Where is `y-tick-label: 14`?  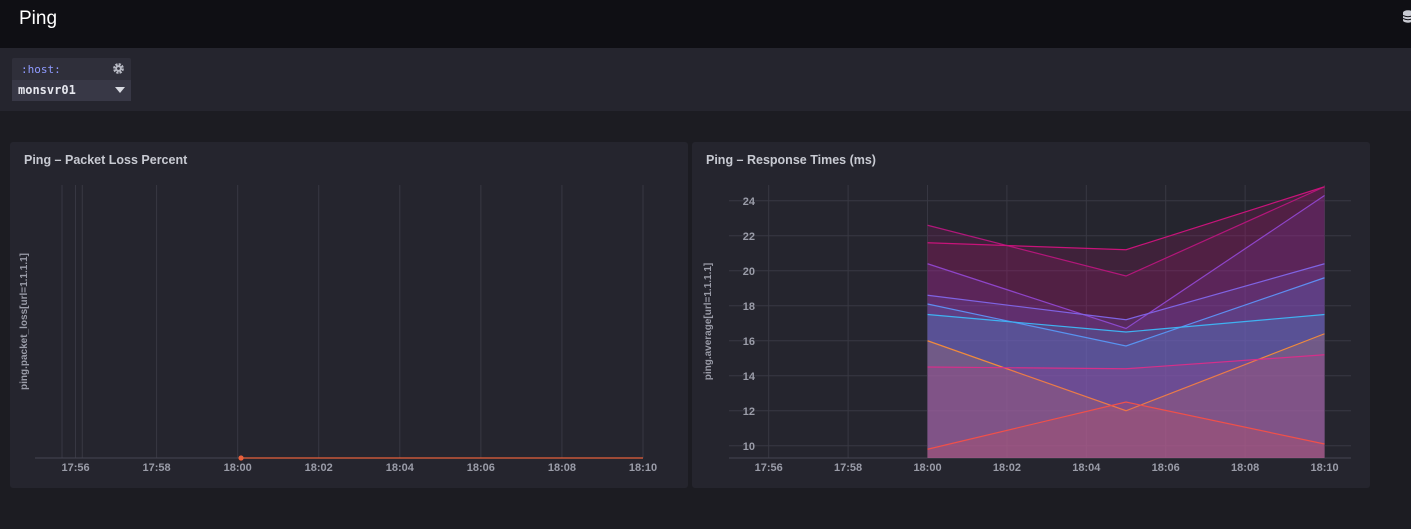
y-tick-label: 14 is located at coordinates (749, 377).